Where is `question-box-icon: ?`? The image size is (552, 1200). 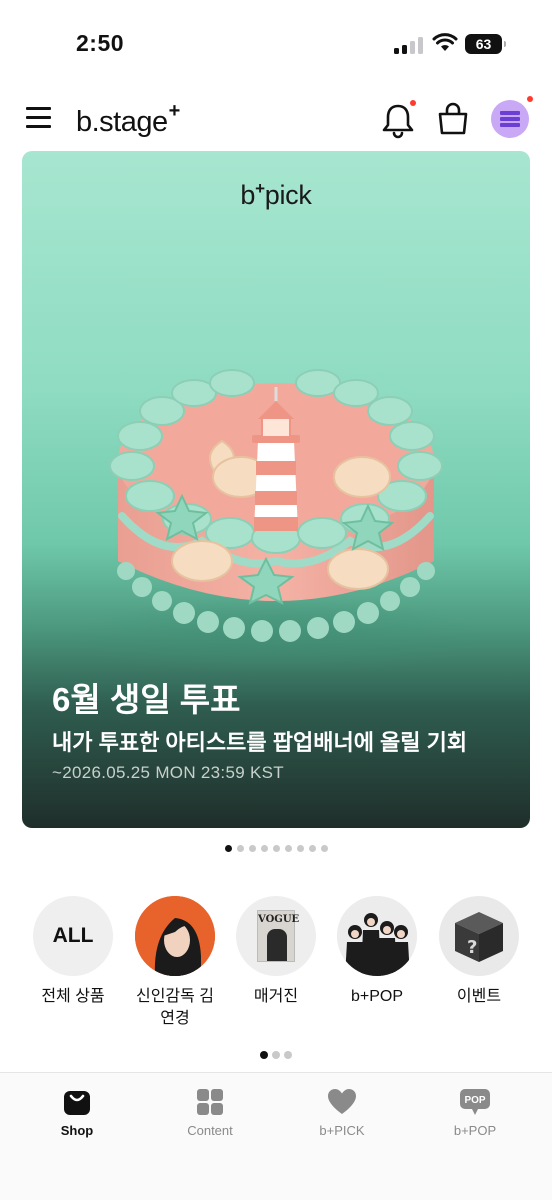
question-box-icon: ? is located at coordinates (479, 937).